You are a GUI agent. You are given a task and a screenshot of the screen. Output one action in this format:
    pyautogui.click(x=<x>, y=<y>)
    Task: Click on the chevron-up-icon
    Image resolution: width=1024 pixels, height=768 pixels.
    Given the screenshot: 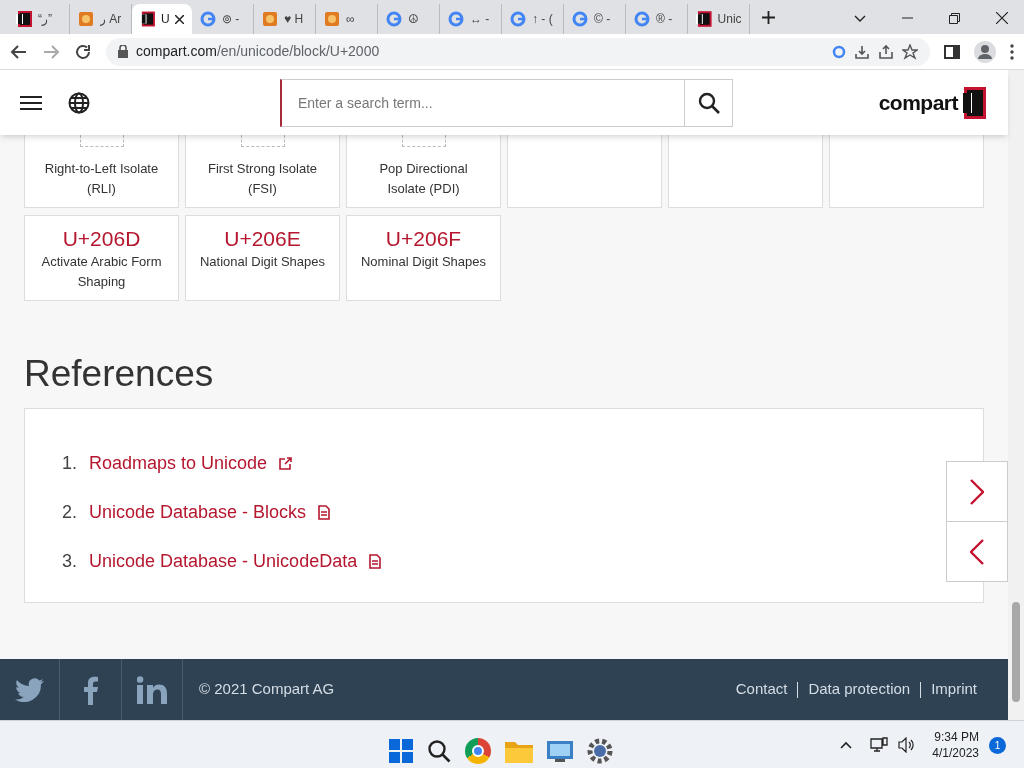 What is the action you would take?
    pyautogui.click(x=846, y=745)
    